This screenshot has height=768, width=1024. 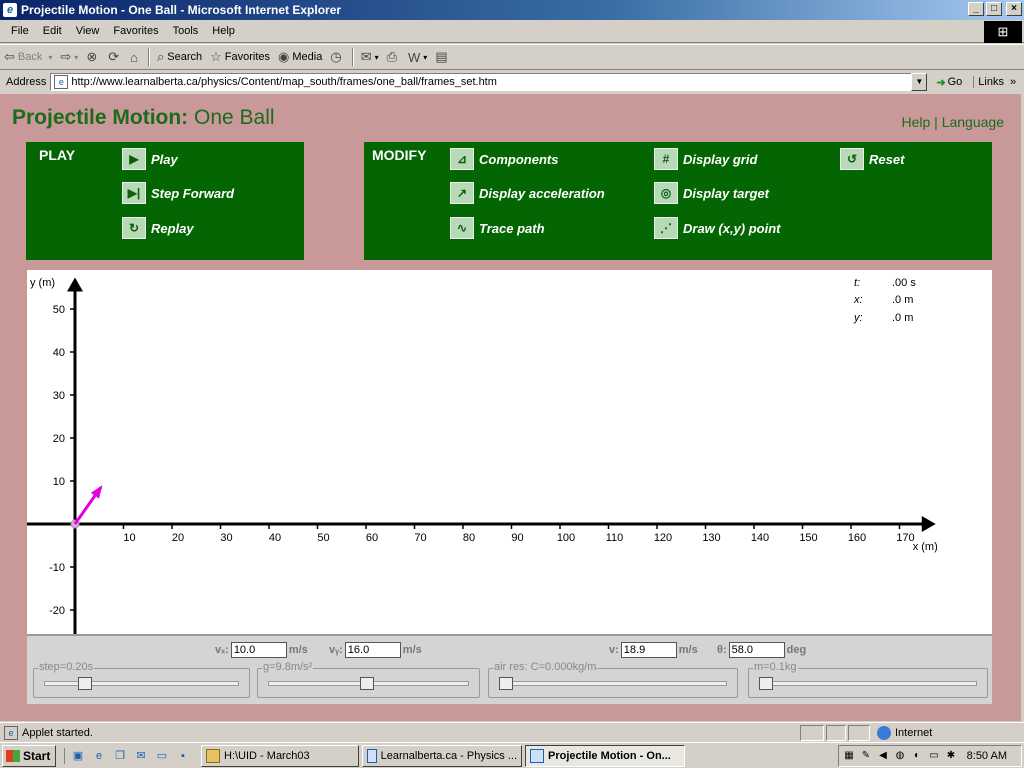 What do you see at coordinates (13, 755) in the screenshot?
I see `windows-flag-icon` at bounding box center [13, 755].